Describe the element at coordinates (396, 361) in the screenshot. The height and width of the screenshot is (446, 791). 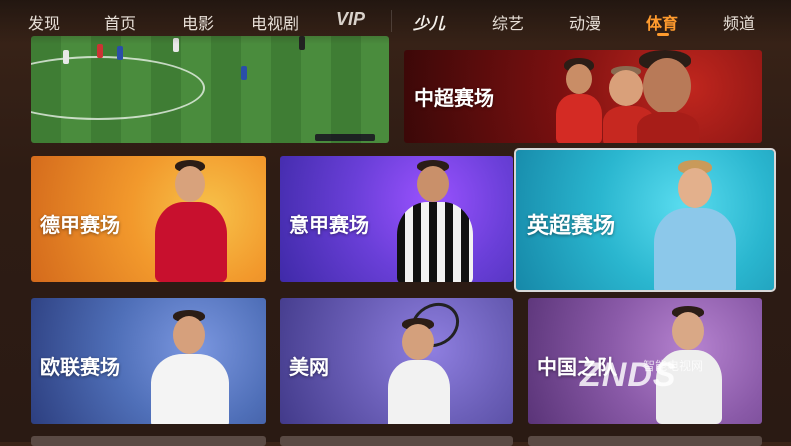
I see `tile-us-open: 美网` at that location.